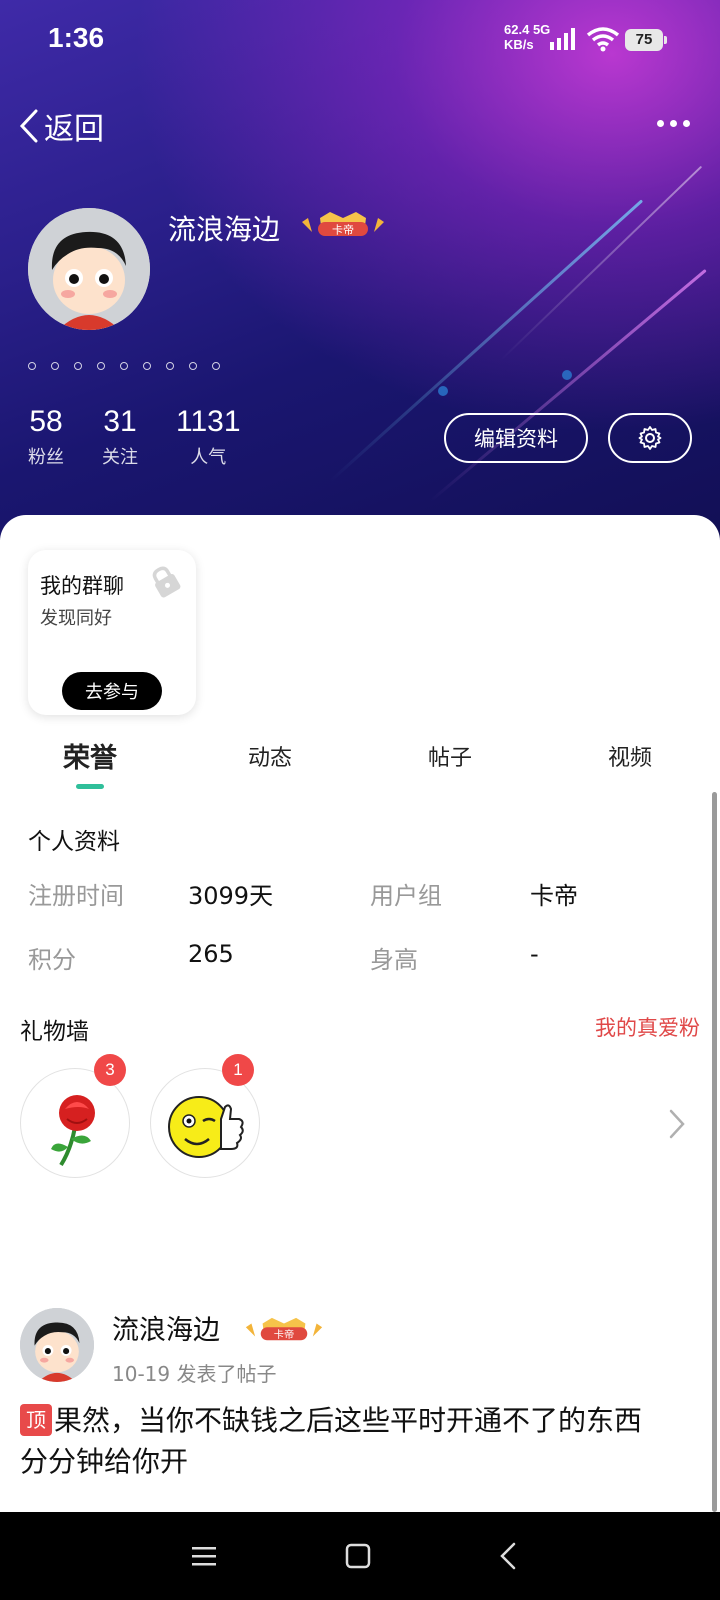  I want to click on join-group-button: 去参与, so click(112, 691).